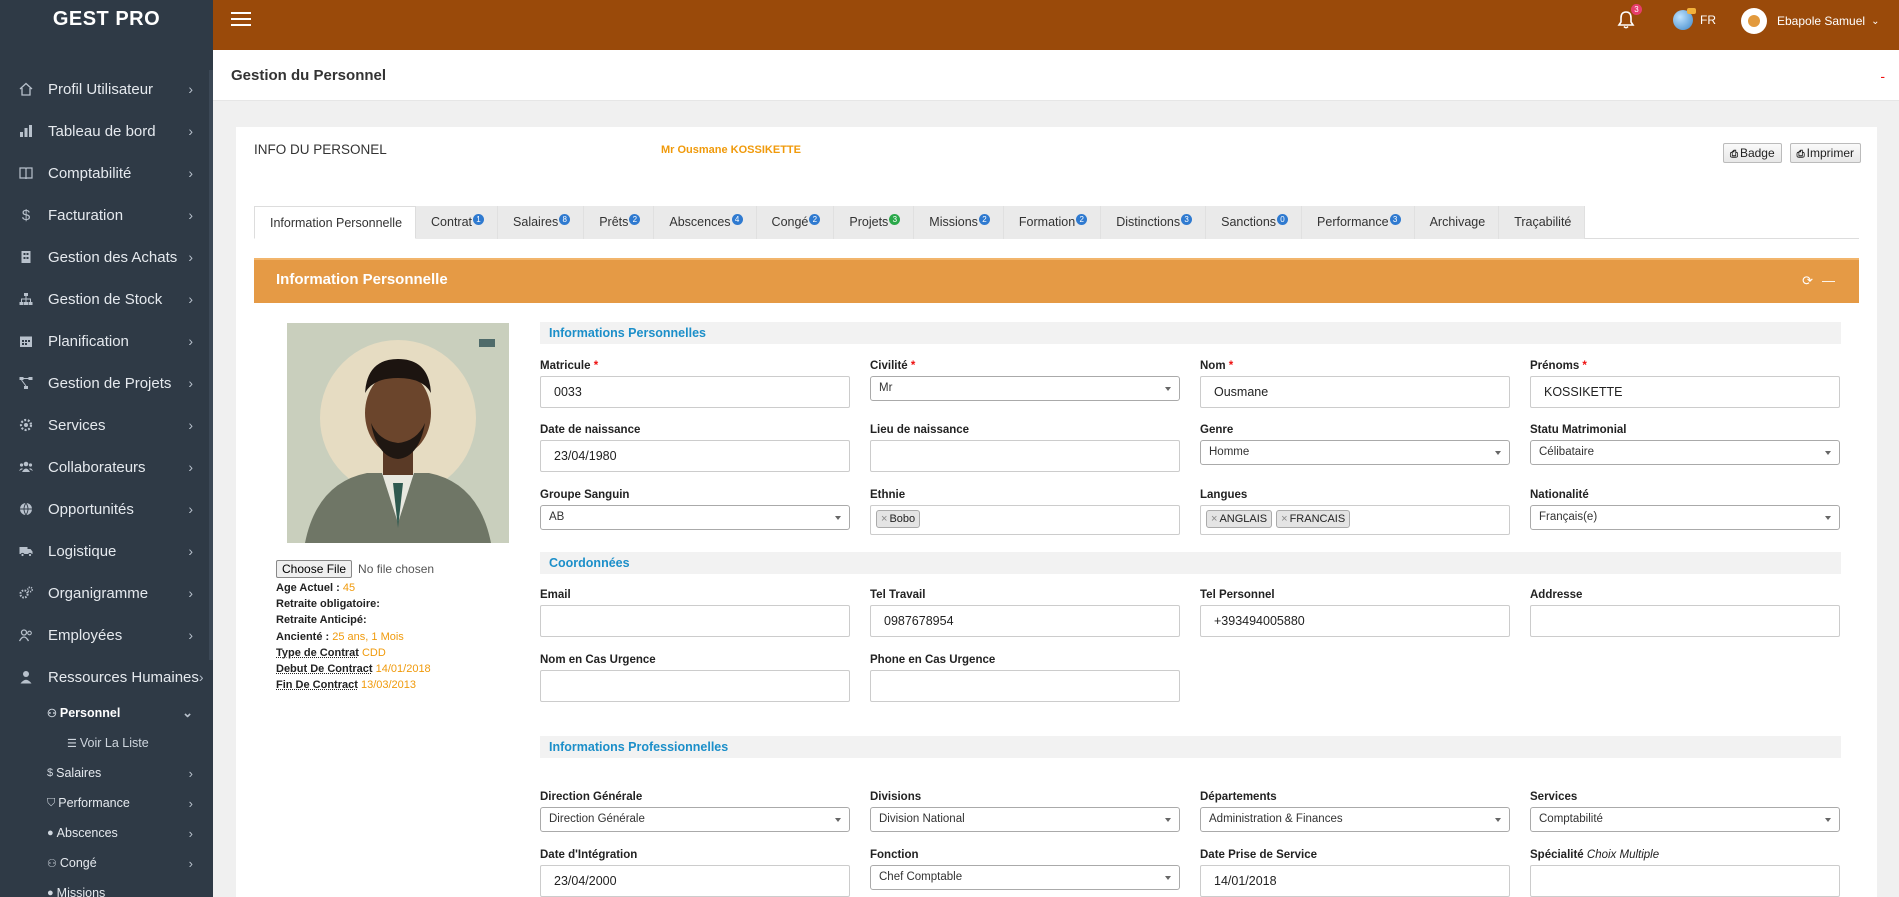 Image resolution: width=1899 pixels, height=897 pixels. Describe the element at coordinates (1685, 881) in the screenshot. I see `specialite-input` at that location.